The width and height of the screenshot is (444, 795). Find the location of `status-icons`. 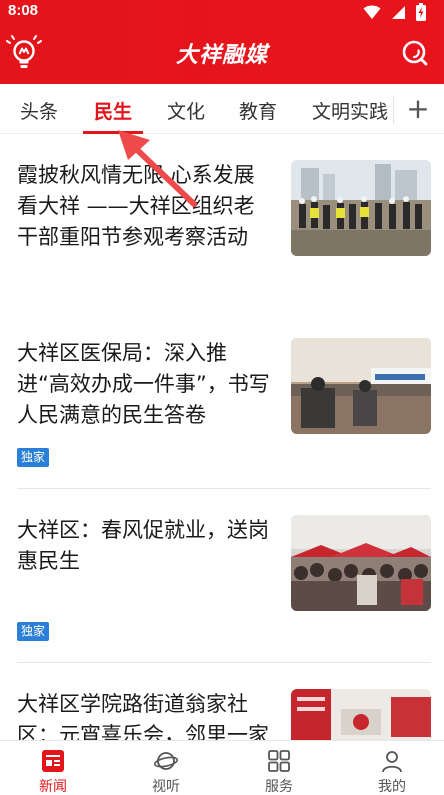

status-icons is located at coordinates (394, 12).